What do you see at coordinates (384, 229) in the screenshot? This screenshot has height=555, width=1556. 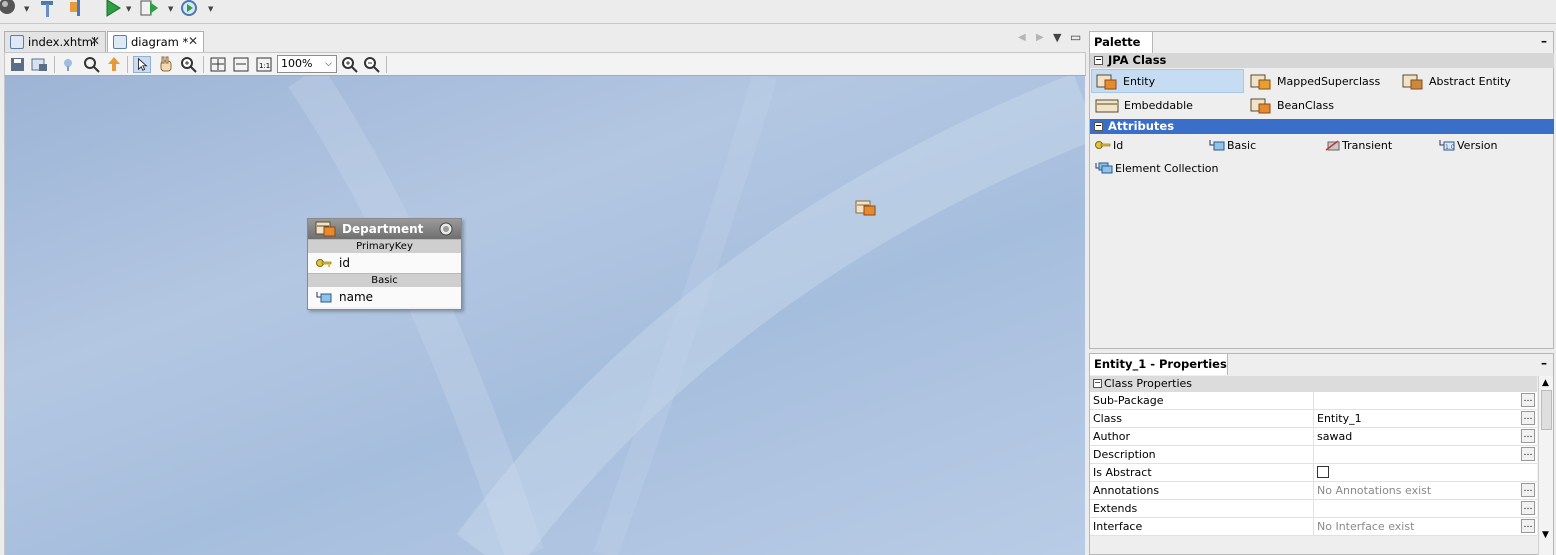 I see `entity-header: Department` at bounding box center [384, 229].